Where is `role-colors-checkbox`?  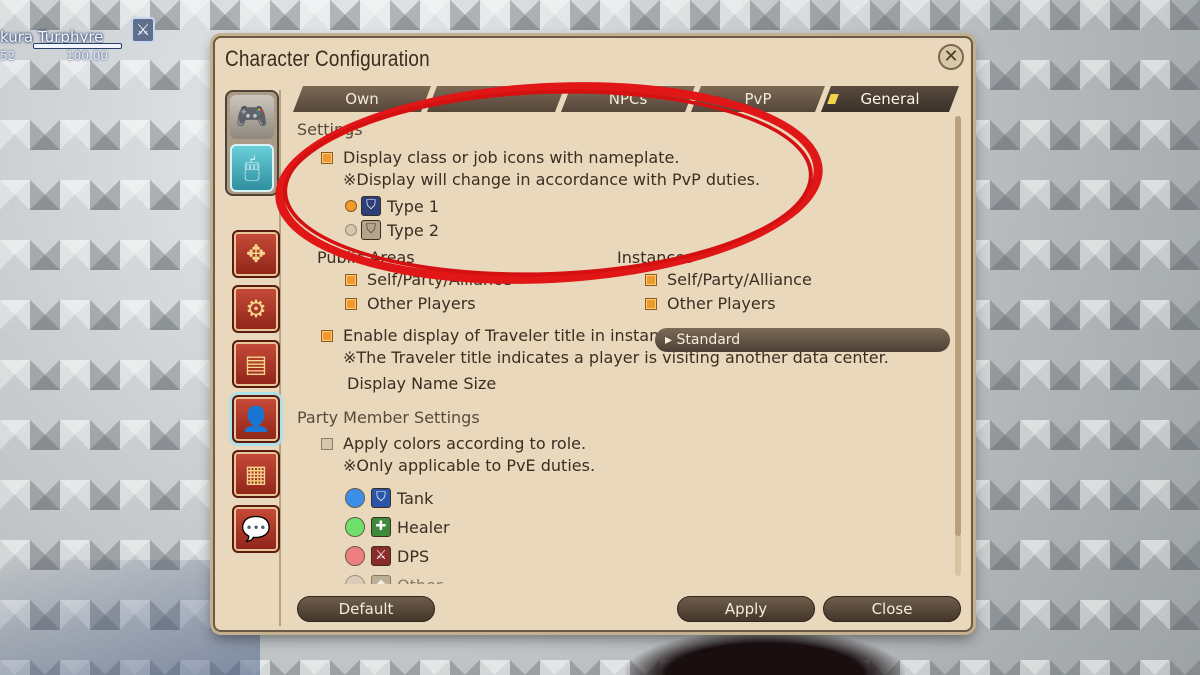 role-colors-checkbox is located at coordinates (327, 443).